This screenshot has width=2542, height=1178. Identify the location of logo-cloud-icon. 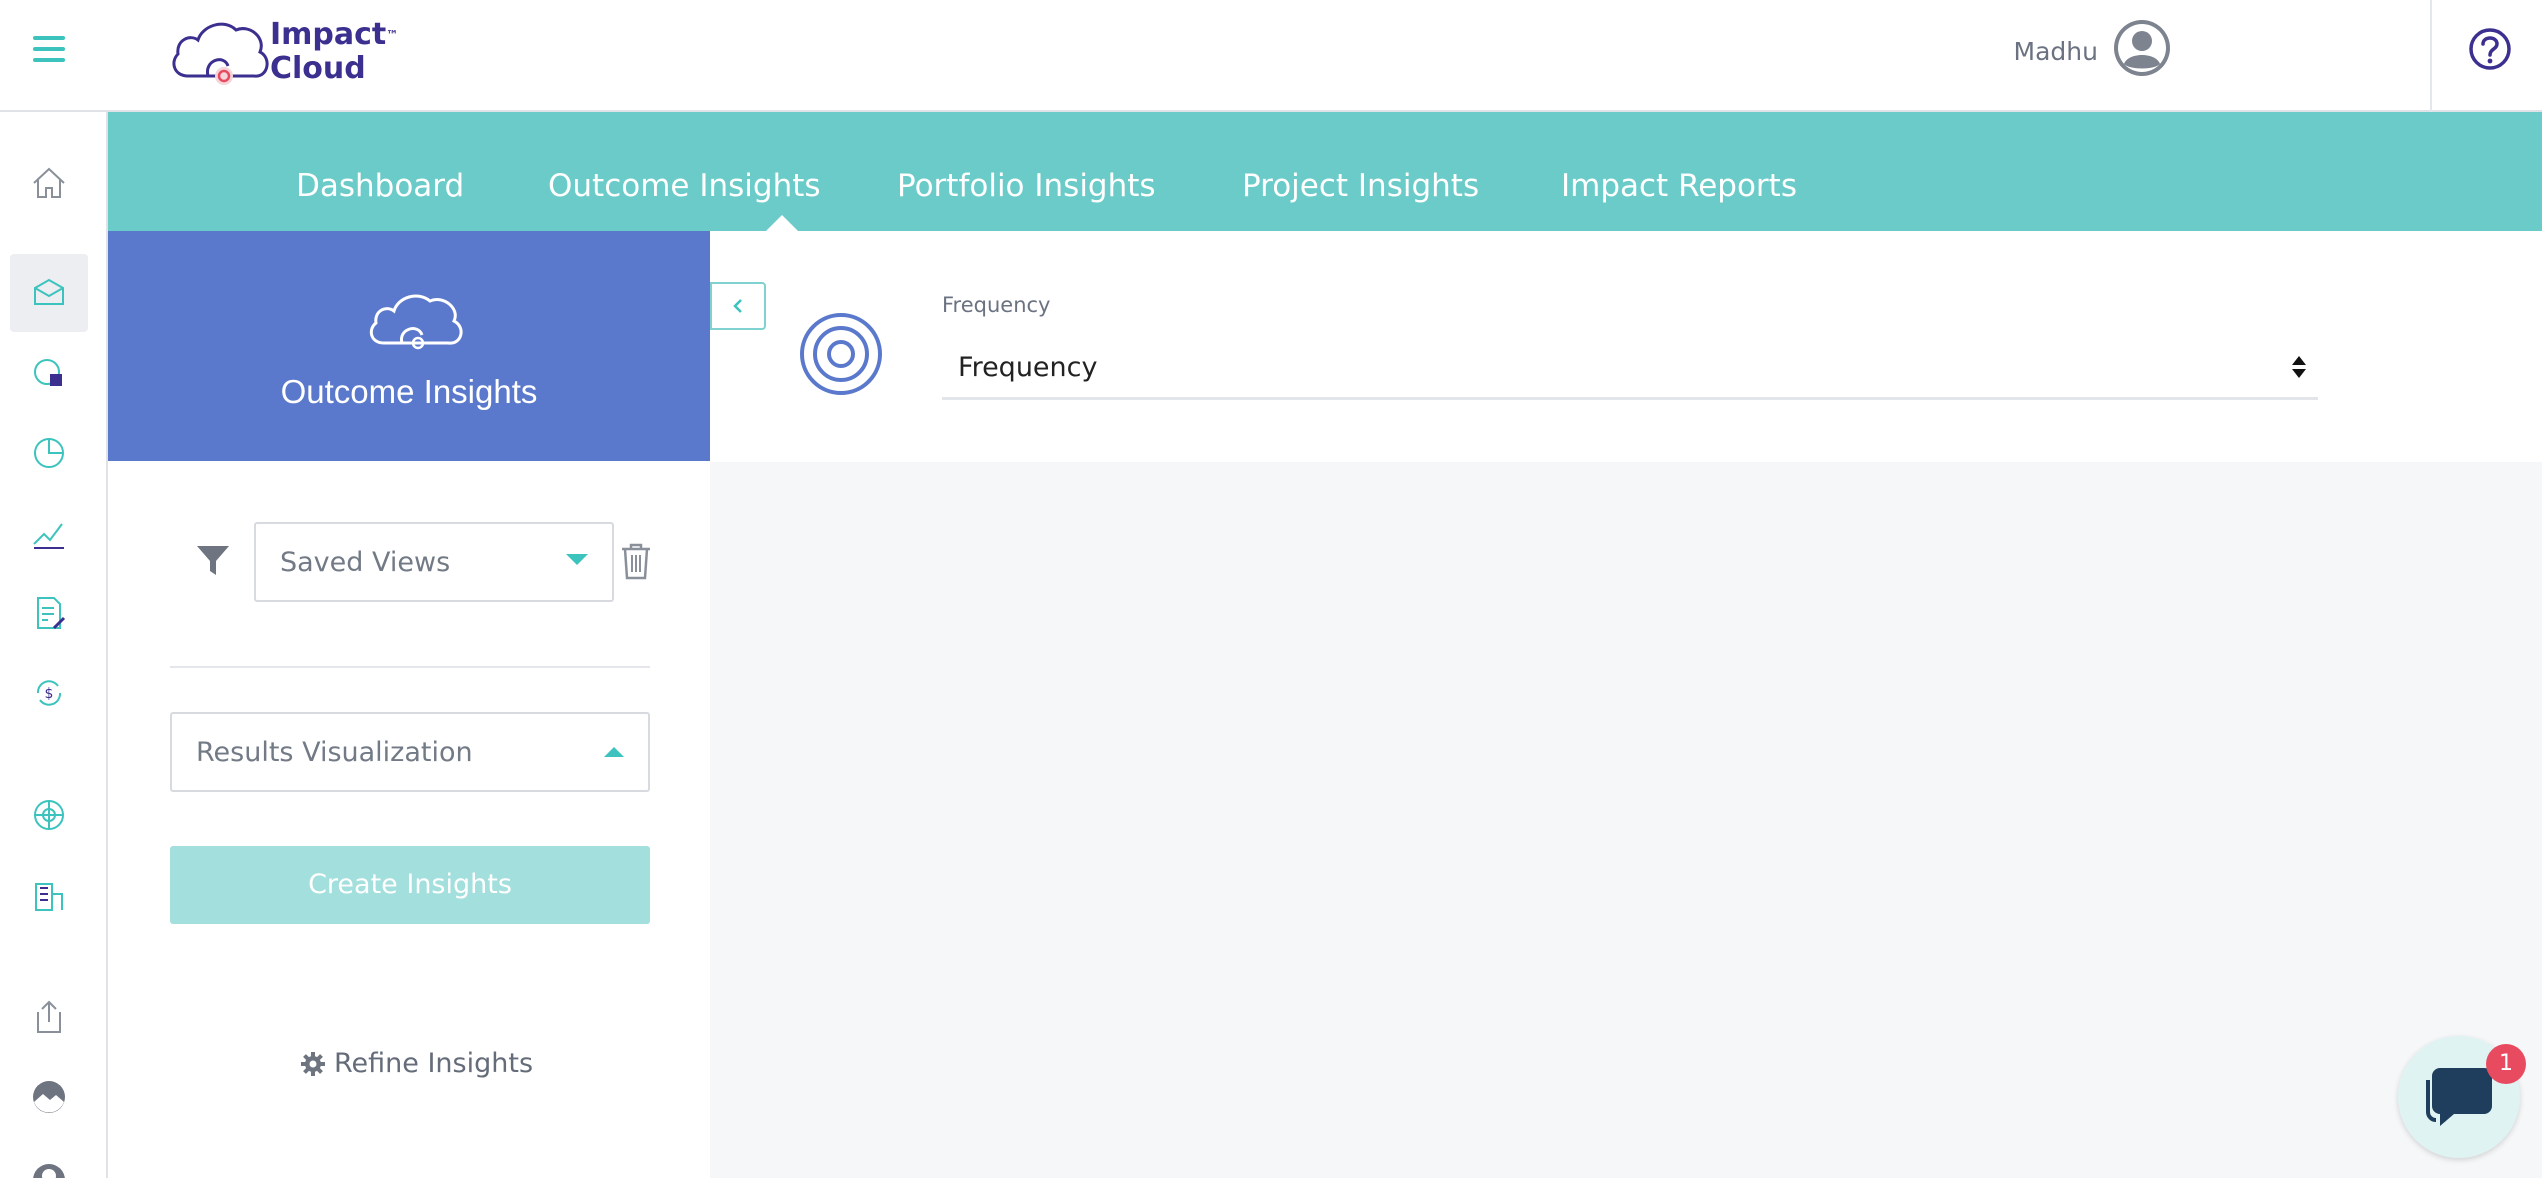
(220, 53).